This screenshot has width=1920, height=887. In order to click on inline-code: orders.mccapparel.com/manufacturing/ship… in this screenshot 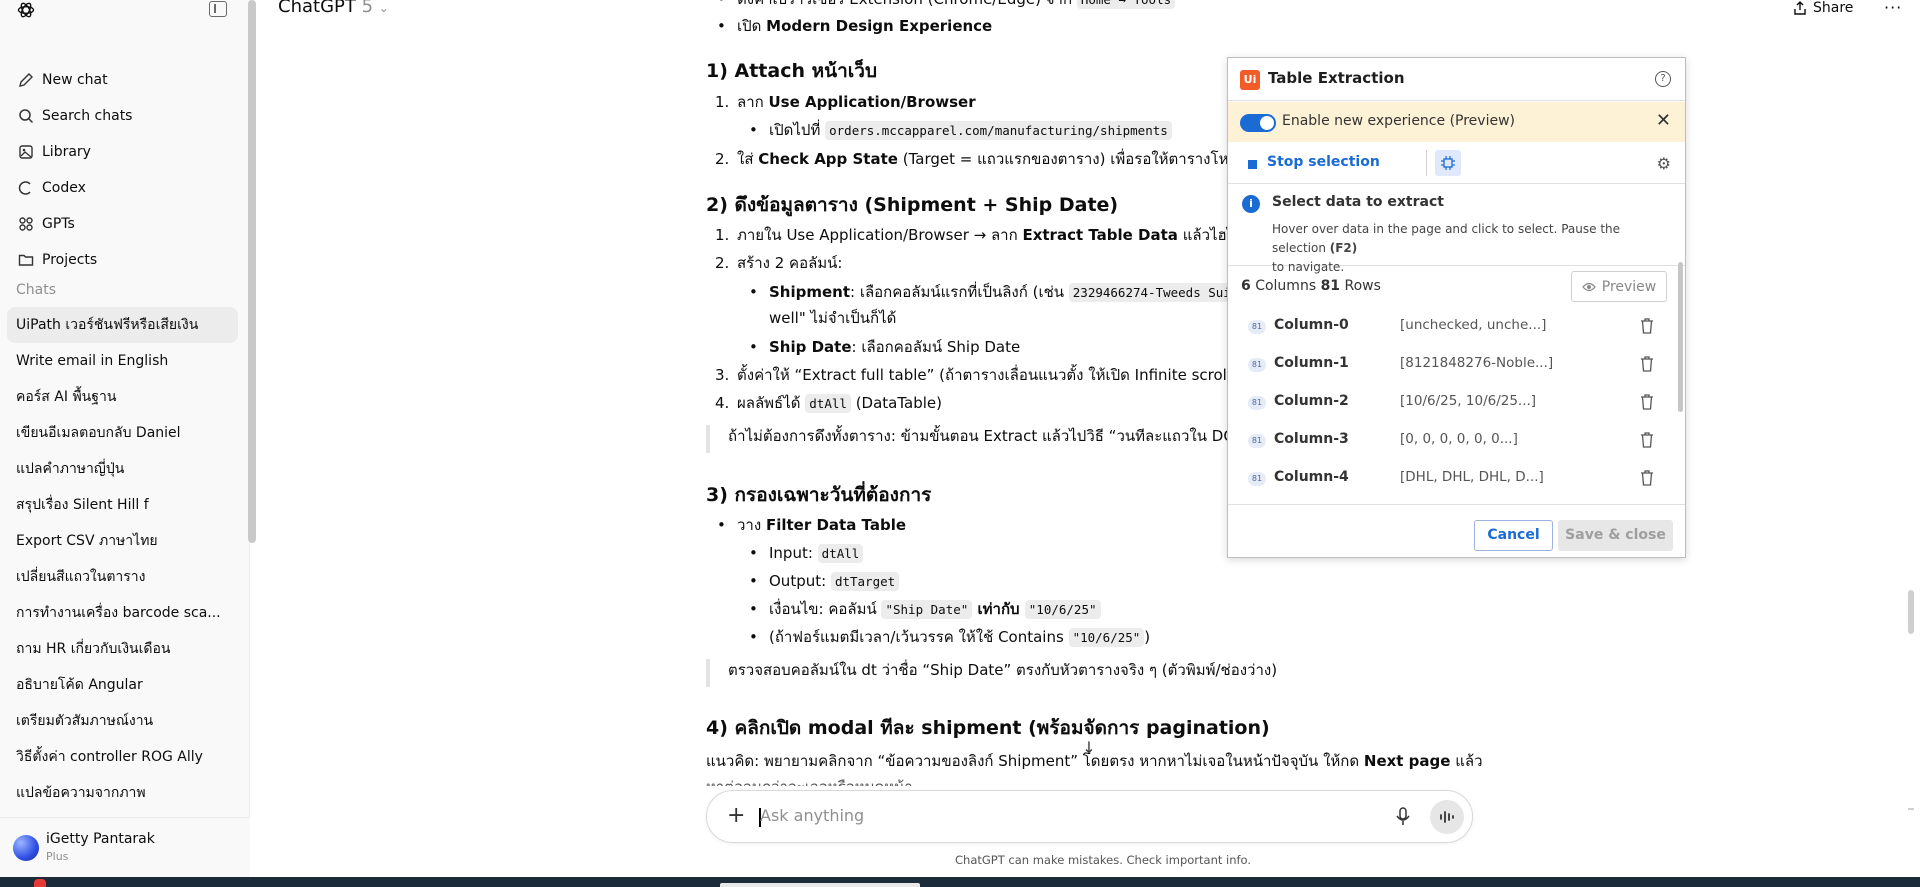, I will do `click(998, 130)`.